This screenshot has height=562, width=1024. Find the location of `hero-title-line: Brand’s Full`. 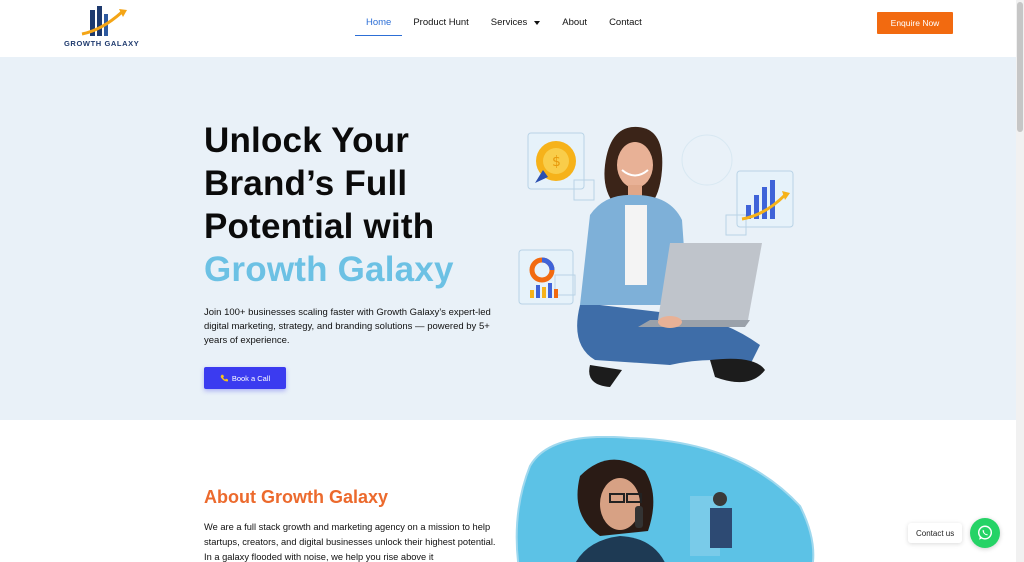

hero-title-line: Brand’s Full is located at coordinates (306, 183).